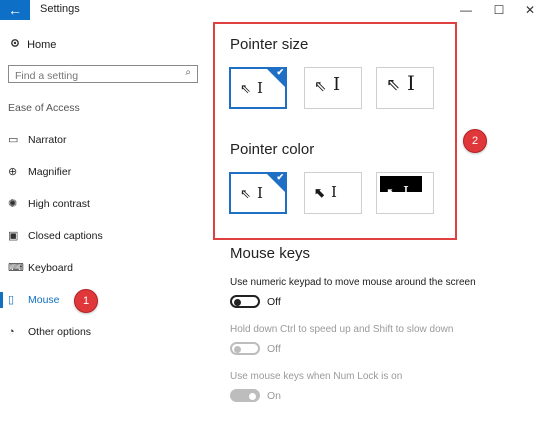 The height and width of the screenshot is (440, 547). What do you see at coordinates (475, 141) in the screenshot?
I see `annotation-badge-2: 2` at bounding box center [475, 141].